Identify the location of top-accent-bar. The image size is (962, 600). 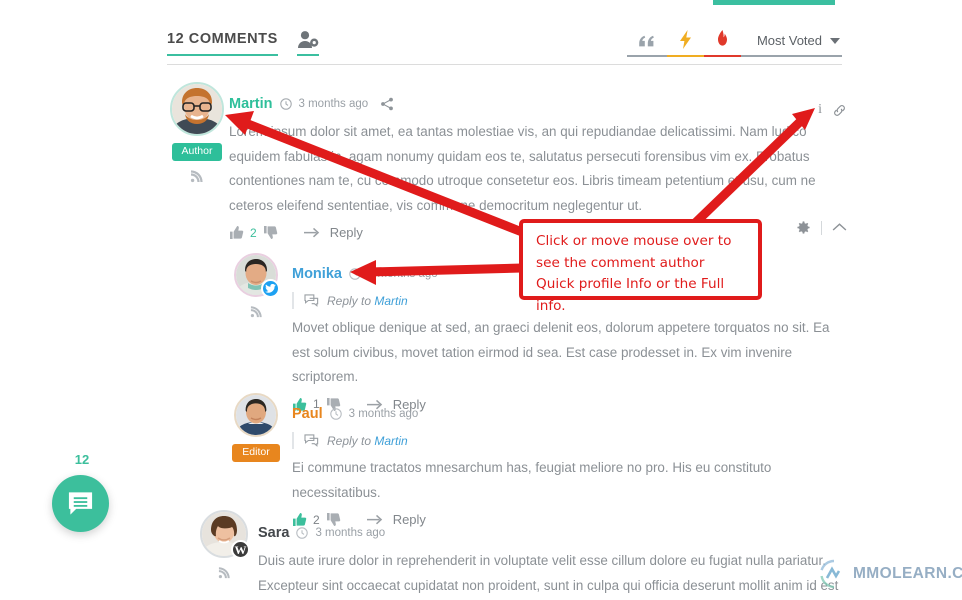
(774, 2).